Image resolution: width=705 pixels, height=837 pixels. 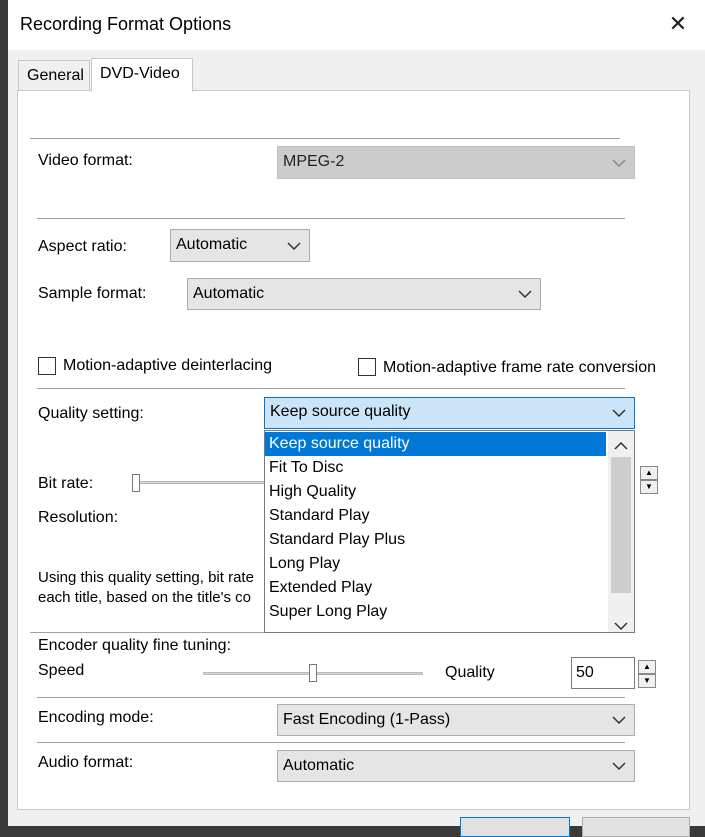 I want to click on quality-option-super-long-play: Super Long Play, so click(x=435, y=612).